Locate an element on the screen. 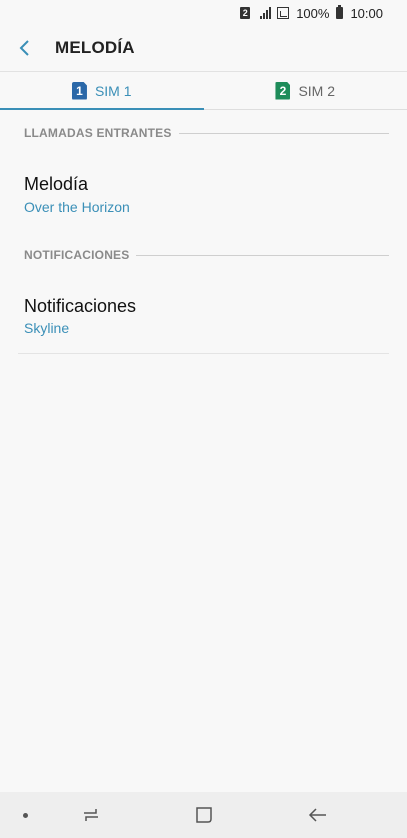 The height and width of the screenshot is (838, 407). recent-apps-button is located at coordinates (91, 815).